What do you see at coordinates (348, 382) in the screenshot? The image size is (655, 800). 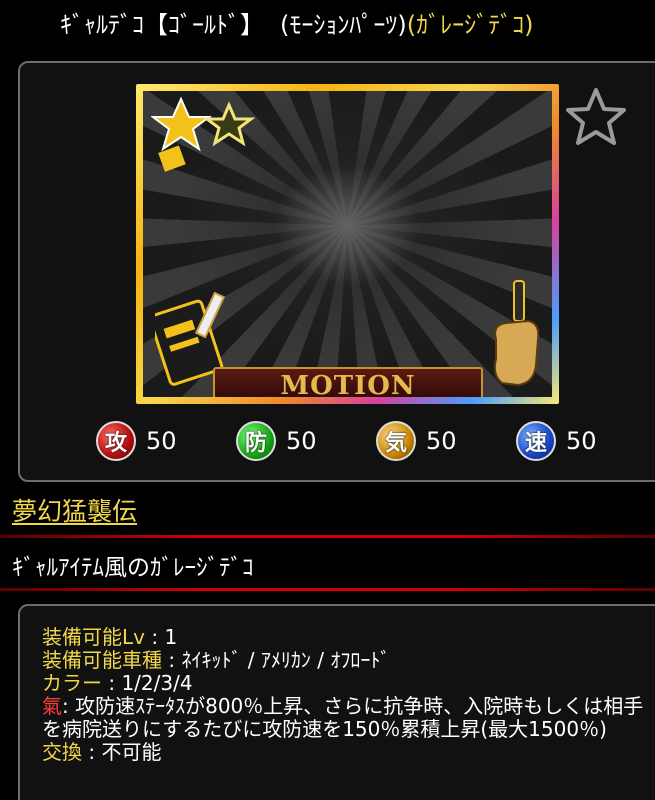 I see `motion-banner: MOTION` at bounding box center [348, 382].